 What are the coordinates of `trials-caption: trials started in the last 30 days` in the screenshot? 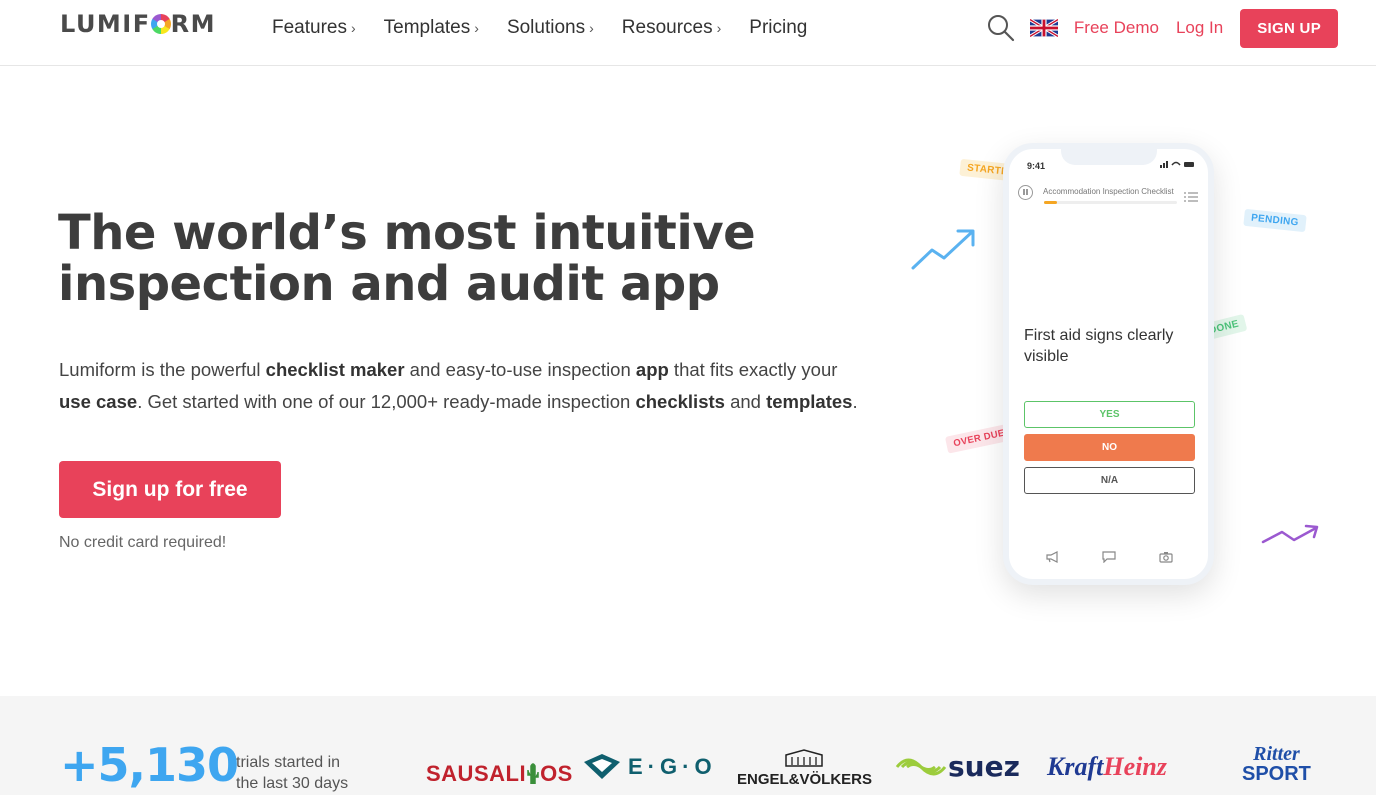 It's located at (292, 773).